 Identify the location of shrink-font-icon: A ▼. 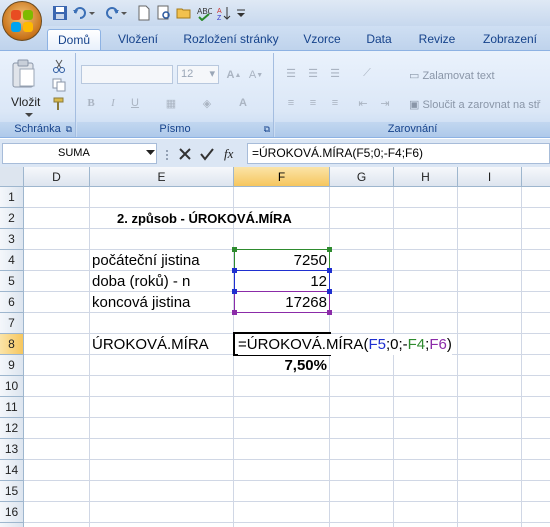
(256, 75).